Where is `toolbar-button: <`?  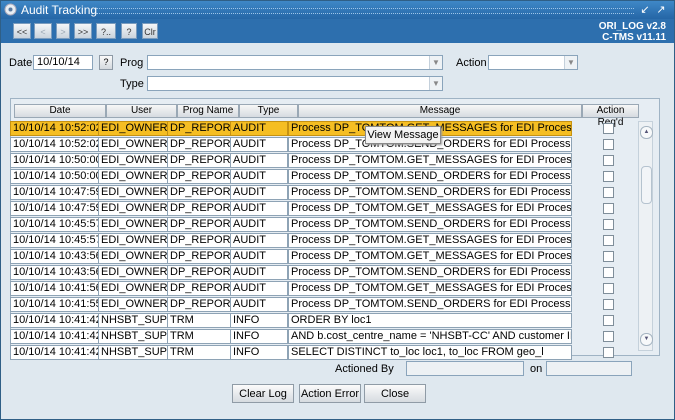
toolbar-button: < is located at coordinates (43, 31).